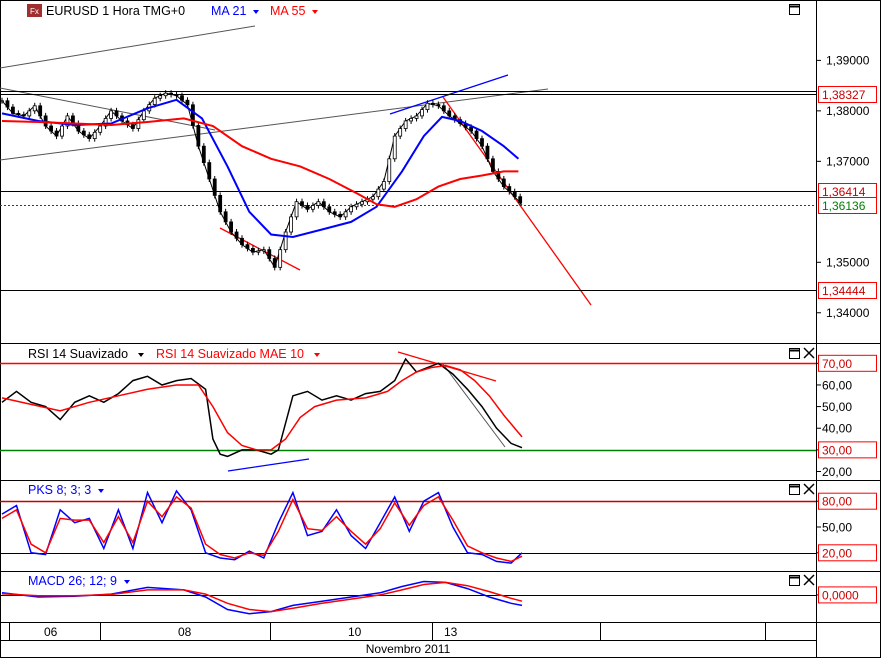 The image size is (881, 658). Describe the element at coordinates (848, 60) in the screenshot. I see `price-axis-label: 1,39000` at that location.